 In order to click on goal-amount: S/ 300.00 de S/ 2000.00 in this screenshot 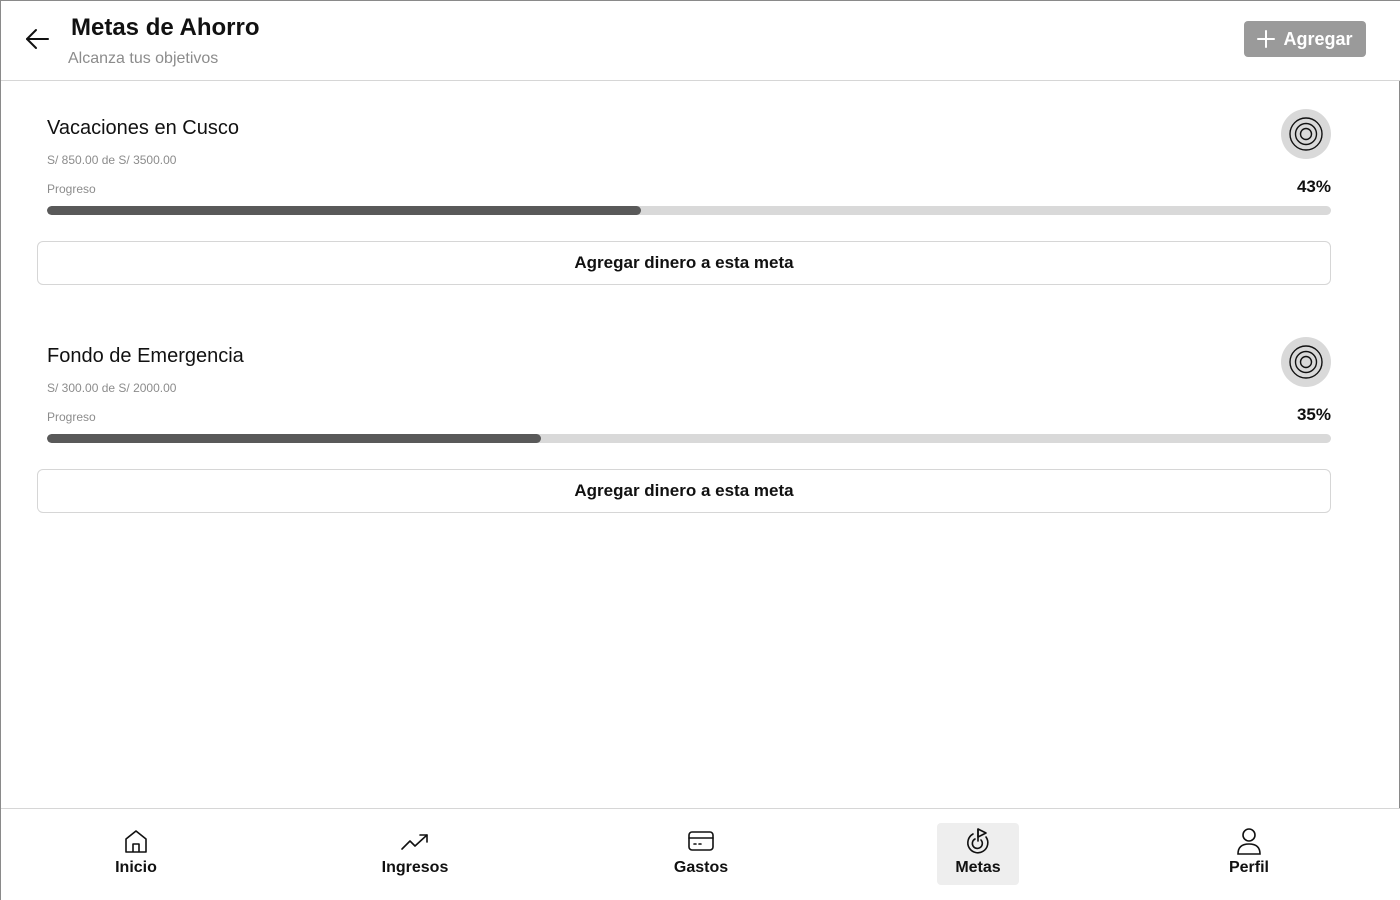, I will do `click(112, 388)`.